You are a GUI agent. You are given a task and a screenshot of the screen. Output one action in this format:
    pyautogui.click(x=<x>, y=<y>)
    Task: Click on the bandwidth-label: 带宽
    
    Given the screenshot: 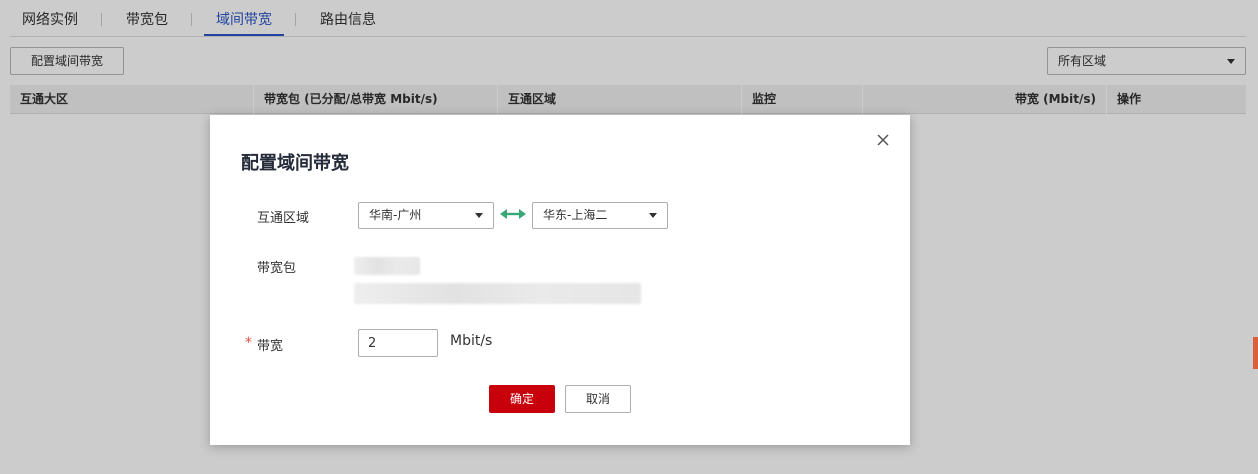 What is the action you would take?
    pyautogui.click(x=270, y=346)
    